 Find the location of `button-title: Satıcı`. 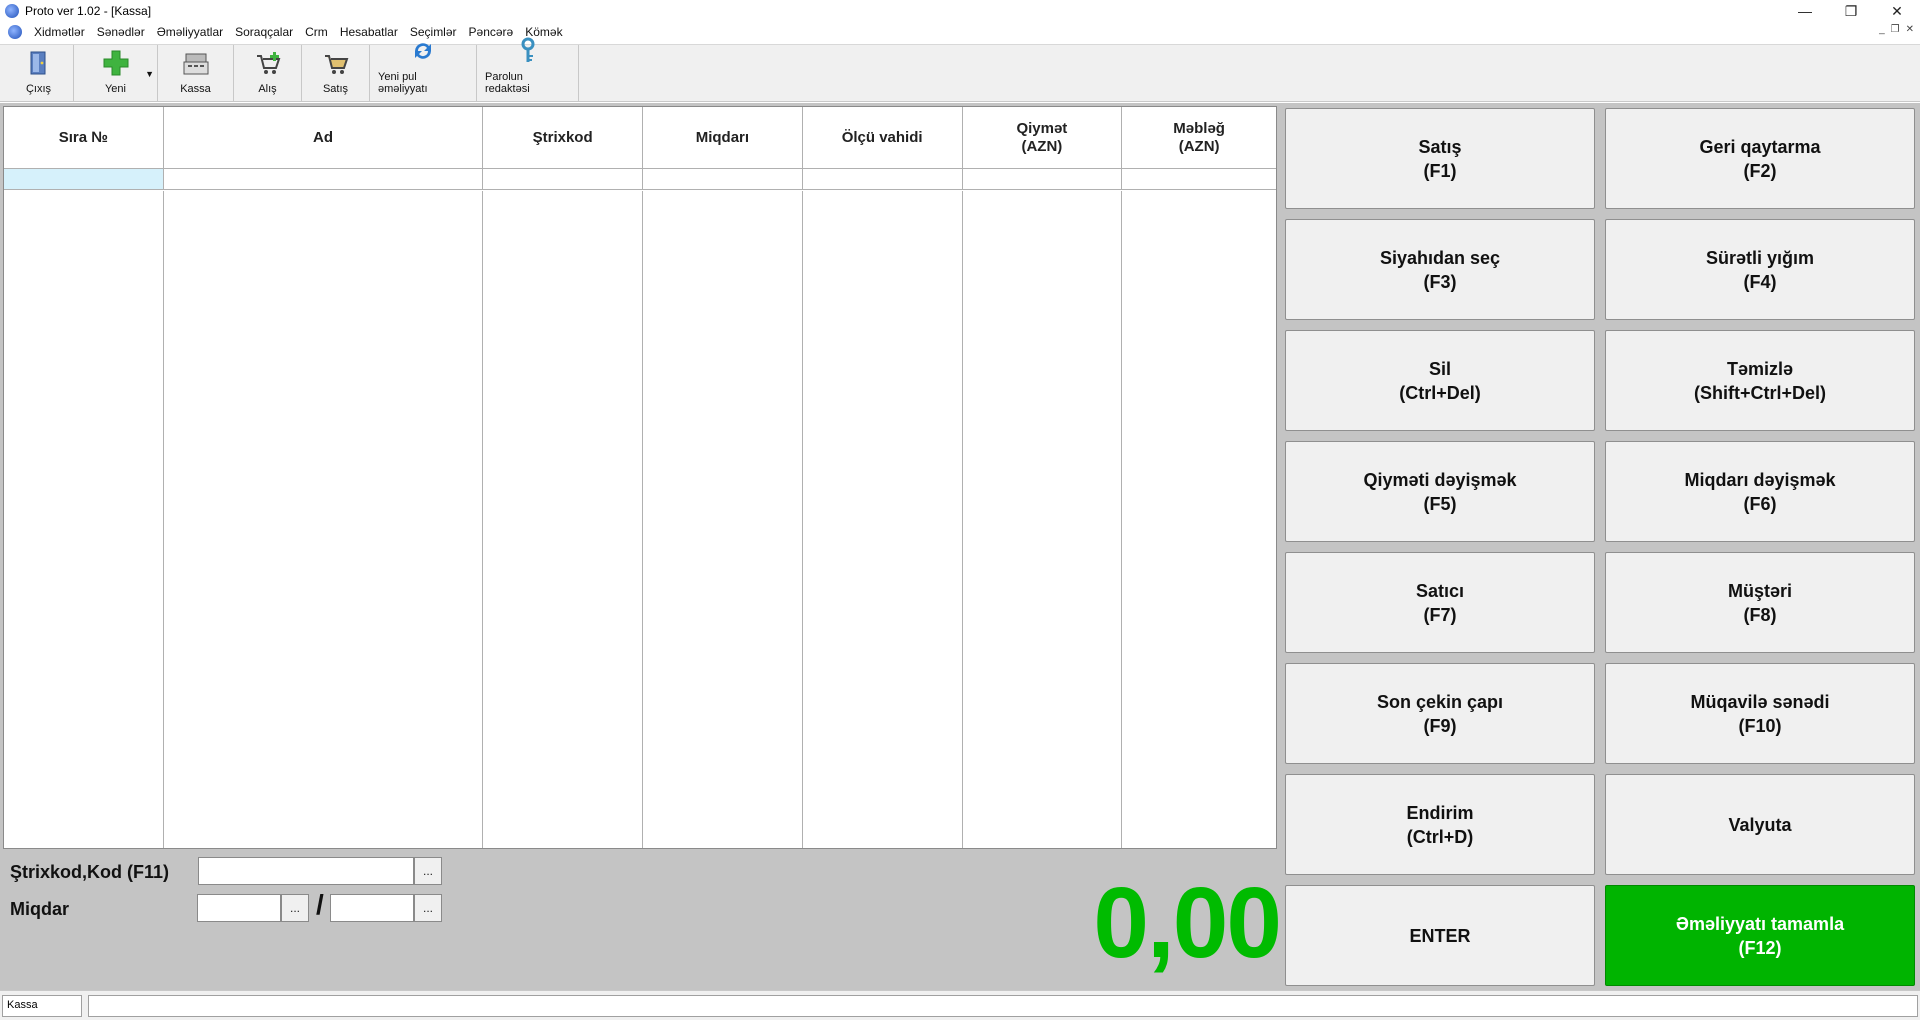

button-title: Satıcı is located at coordinates (1440, 590).